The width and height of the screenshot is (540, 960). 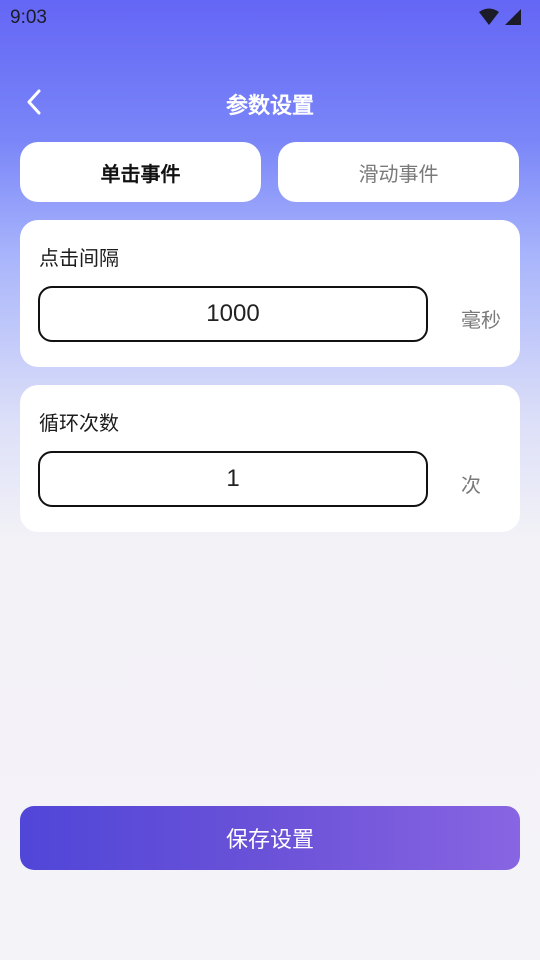 I want to click on app-bar: 参数设置, so click(x=270, y=102).